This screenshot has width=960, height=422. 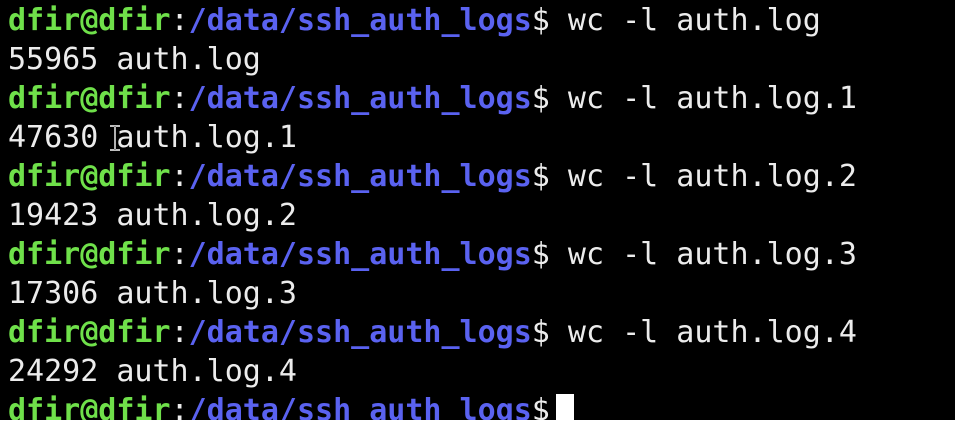 I want to click on output-text: 47630 auth.log.1, so click(x=152, y=137).